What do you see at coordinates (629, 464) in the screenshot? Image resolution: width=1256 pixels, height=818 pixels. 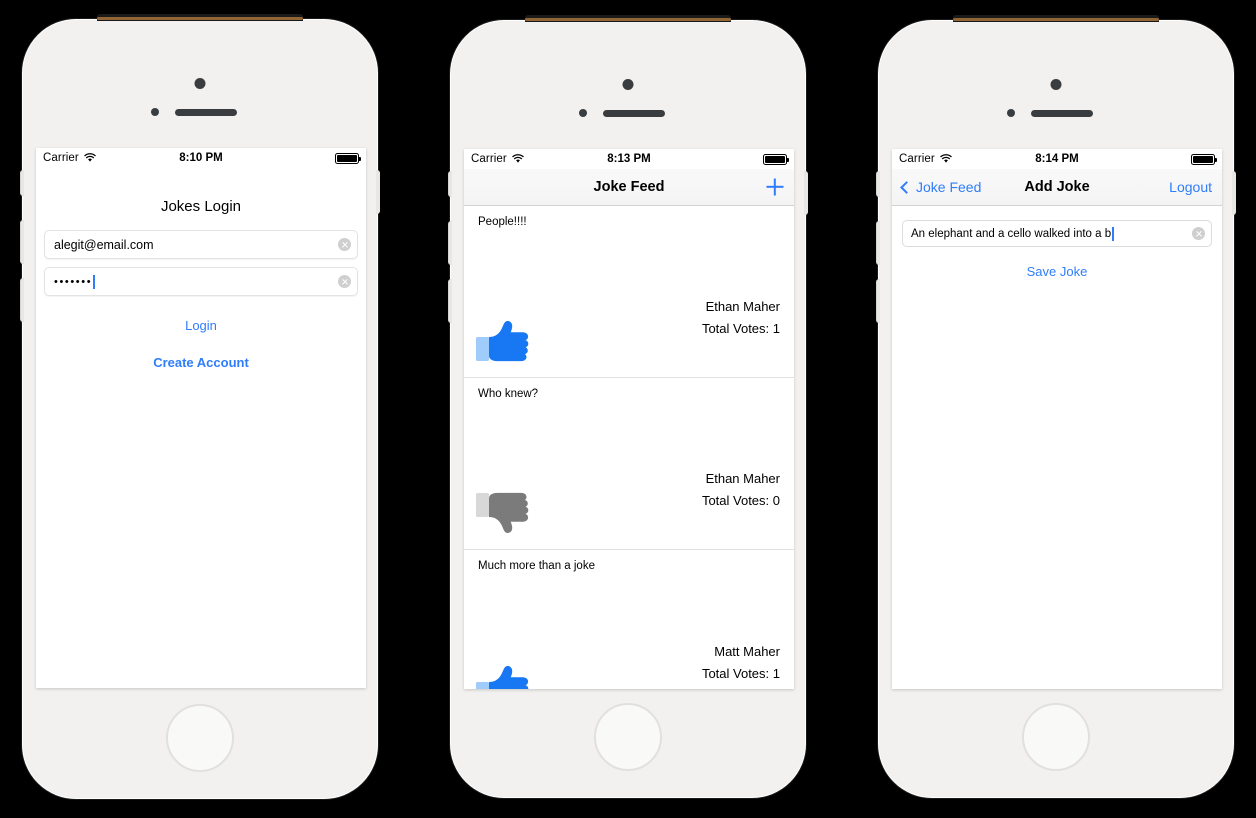 I see `joke-list-item: Who knew? Ethan Maher Total Votes: 0` at bounding box center [629, 464].